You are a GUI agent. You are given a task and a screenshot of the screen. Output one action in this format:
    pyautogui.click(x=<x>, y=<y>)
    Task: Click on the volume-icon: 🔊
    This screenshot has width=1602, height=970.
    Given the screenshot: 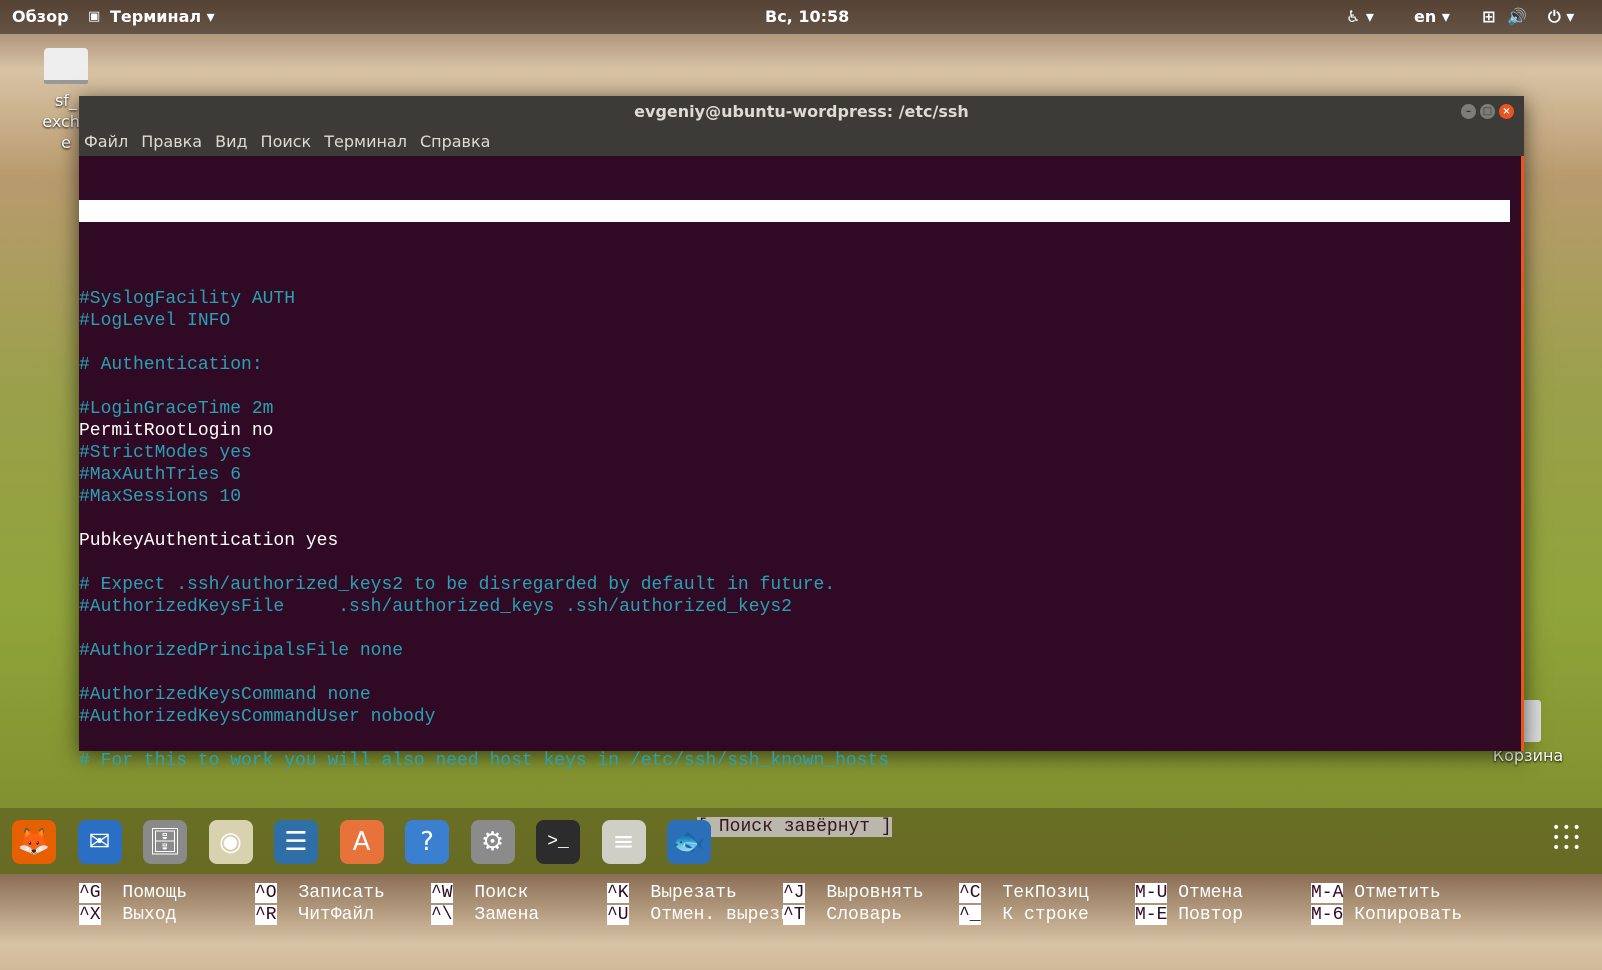 What is the action you would take?
    pyautogui.click(x=1517, y=16)
    